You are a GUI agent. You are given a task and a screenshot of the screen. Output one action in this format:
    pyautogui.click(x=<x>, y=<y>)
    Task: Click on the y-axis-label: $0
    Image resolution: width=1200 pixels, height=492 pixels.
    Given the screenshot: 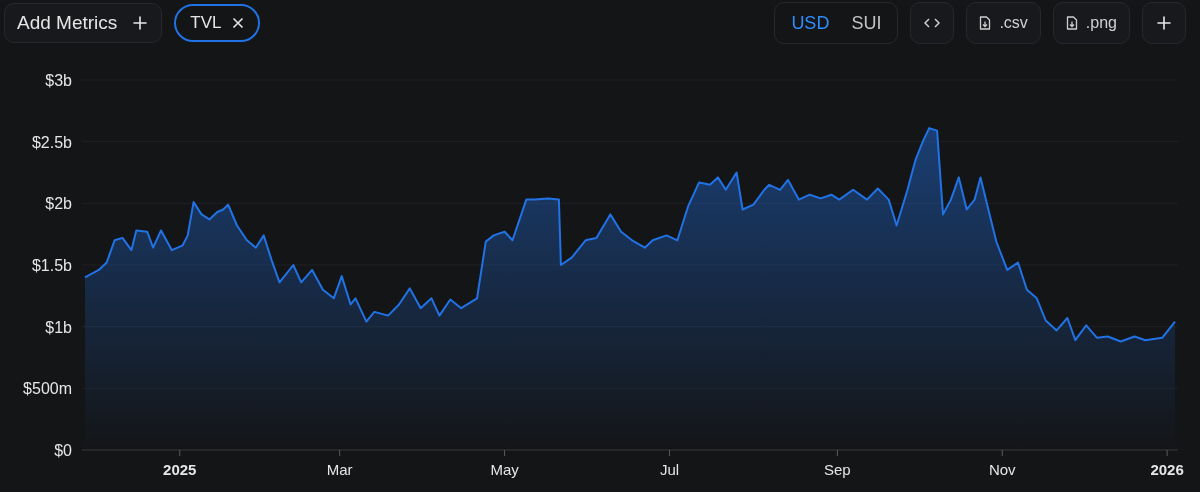 What is the action you would take?
    pyautogui.click(x=63, y=450)
    